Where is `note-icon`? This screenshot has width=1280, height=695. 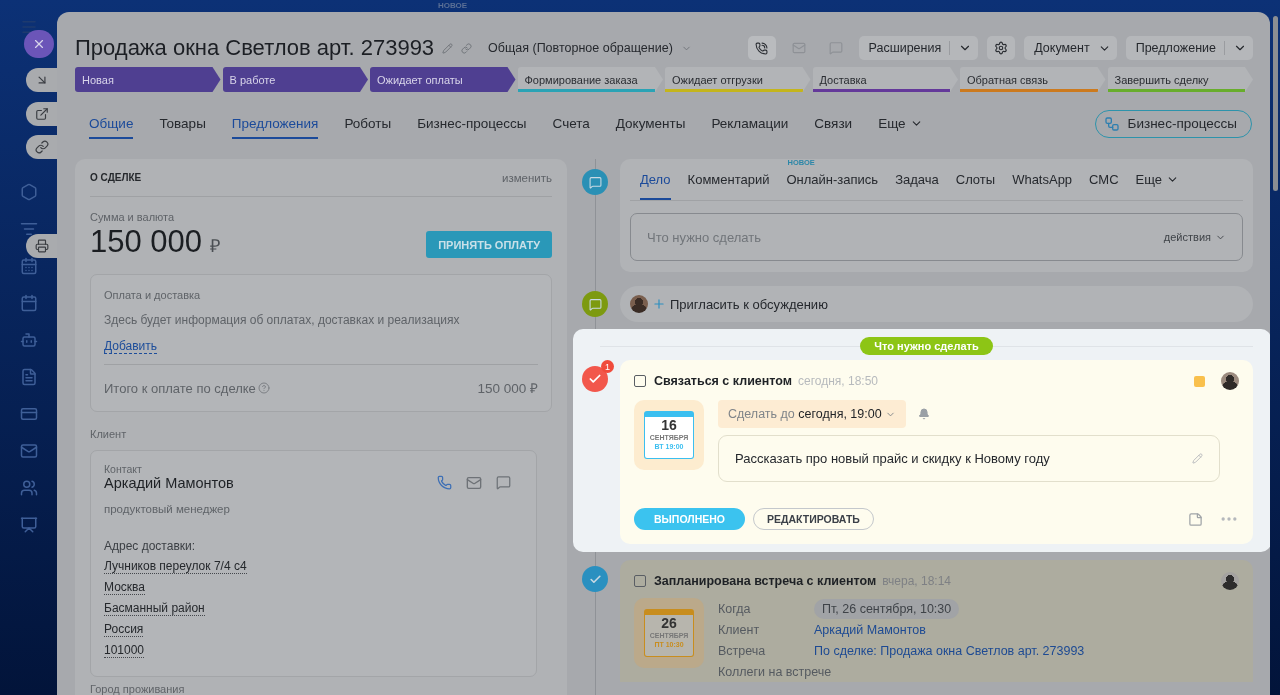
note-icon is located at coordinates (1195, 519).